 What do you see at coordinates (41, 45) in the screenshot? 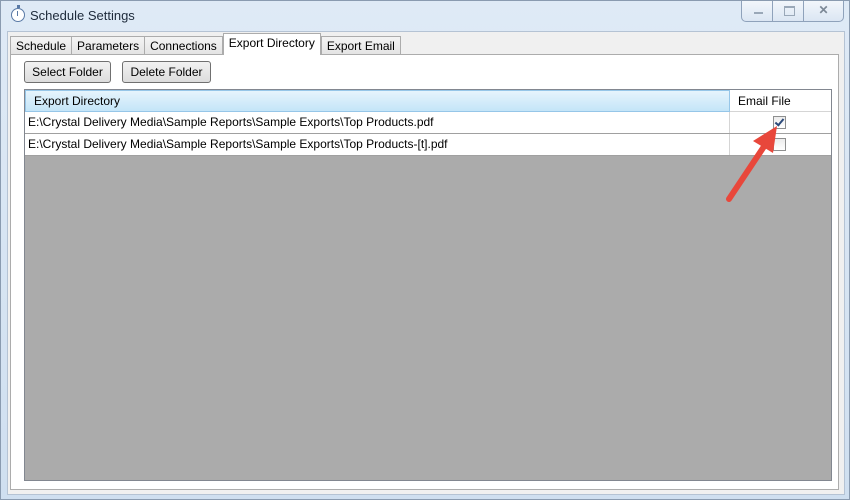
I see `tab-schedule: Schedule` at bounding box center [41, 45].